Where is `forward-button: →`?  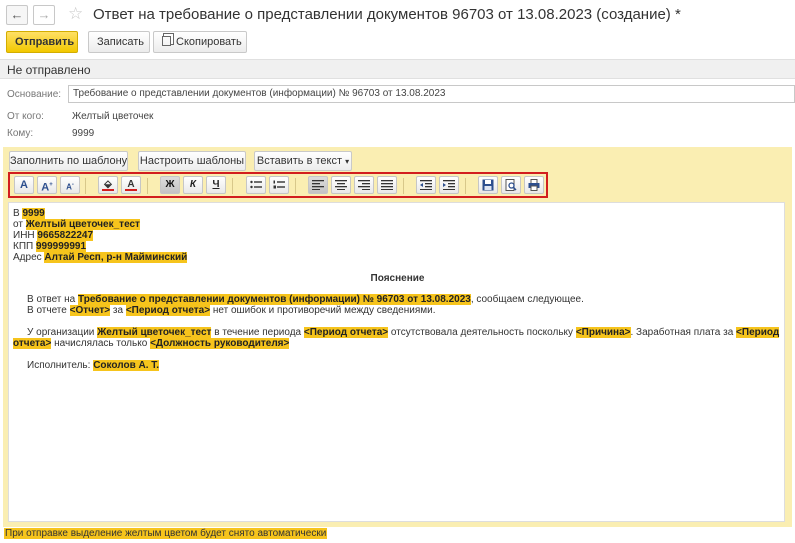 forward-button: → is located at coordinates (44, 15).